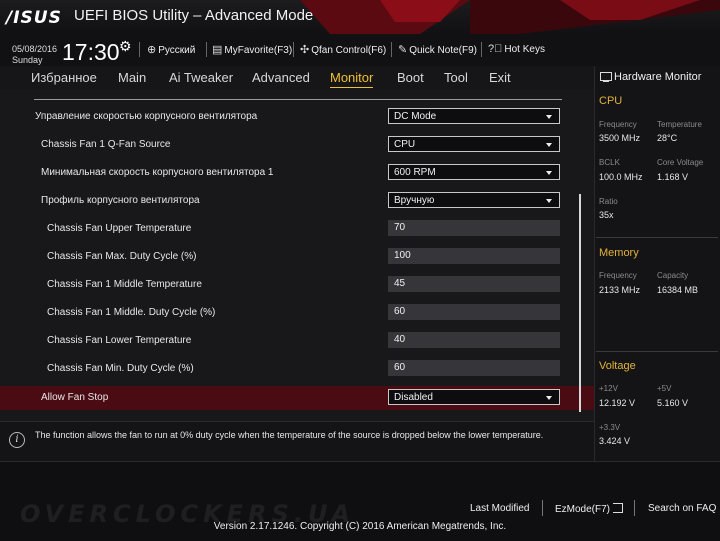 This screenshot has width=720, height=541. I want to click on voltage-heading: Voltage, so click(617, 366).